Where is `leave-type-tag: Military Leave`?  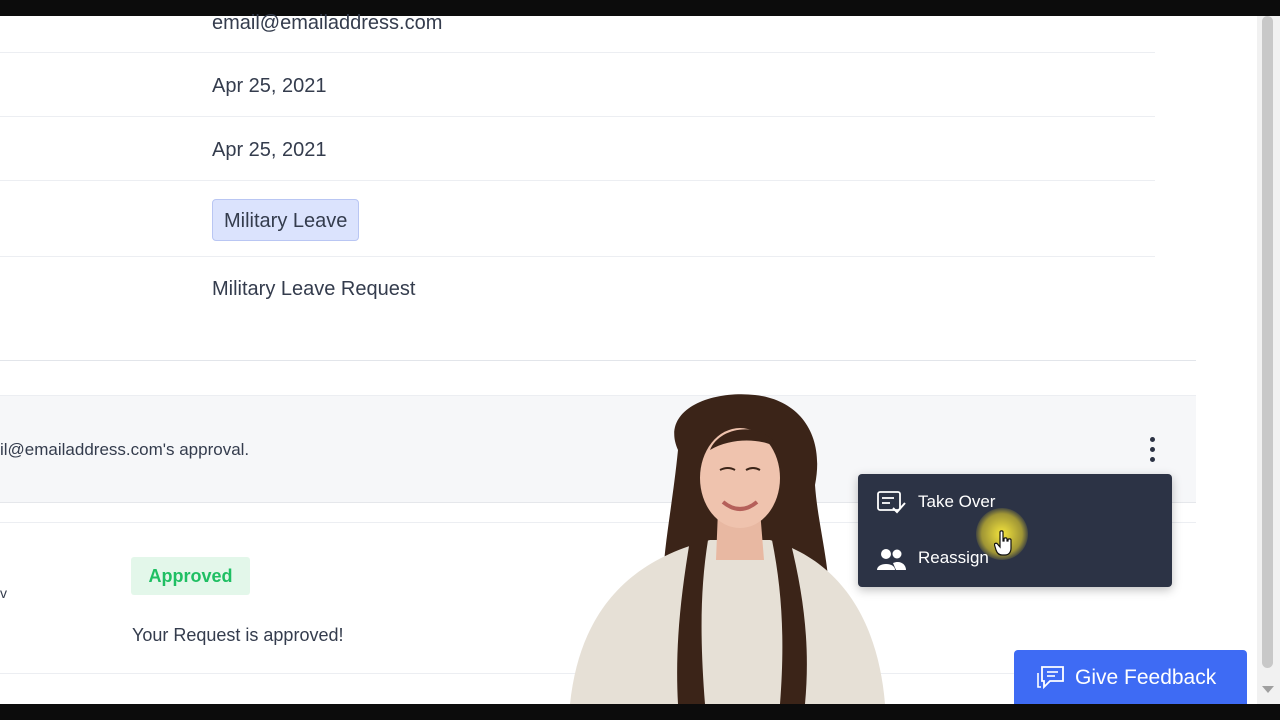
leave-type-tag: Military Leave is located at coordinates (286, 220).